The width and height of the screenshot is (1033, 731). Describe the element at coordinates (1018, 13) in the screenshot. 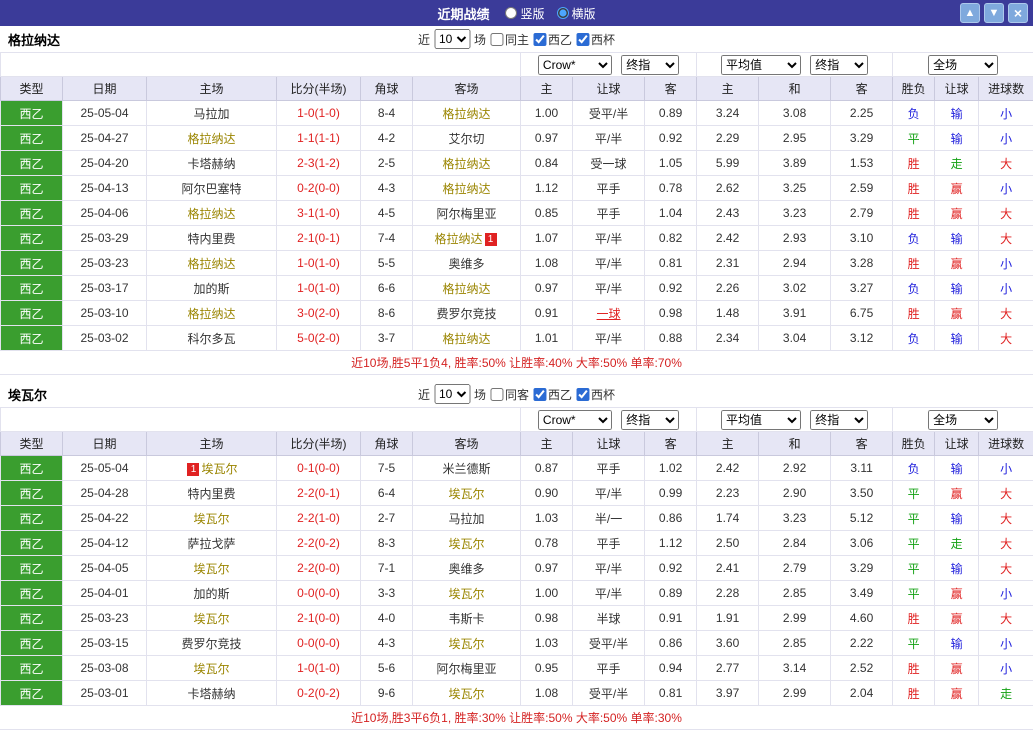

I see `close-button: ×` at that location.